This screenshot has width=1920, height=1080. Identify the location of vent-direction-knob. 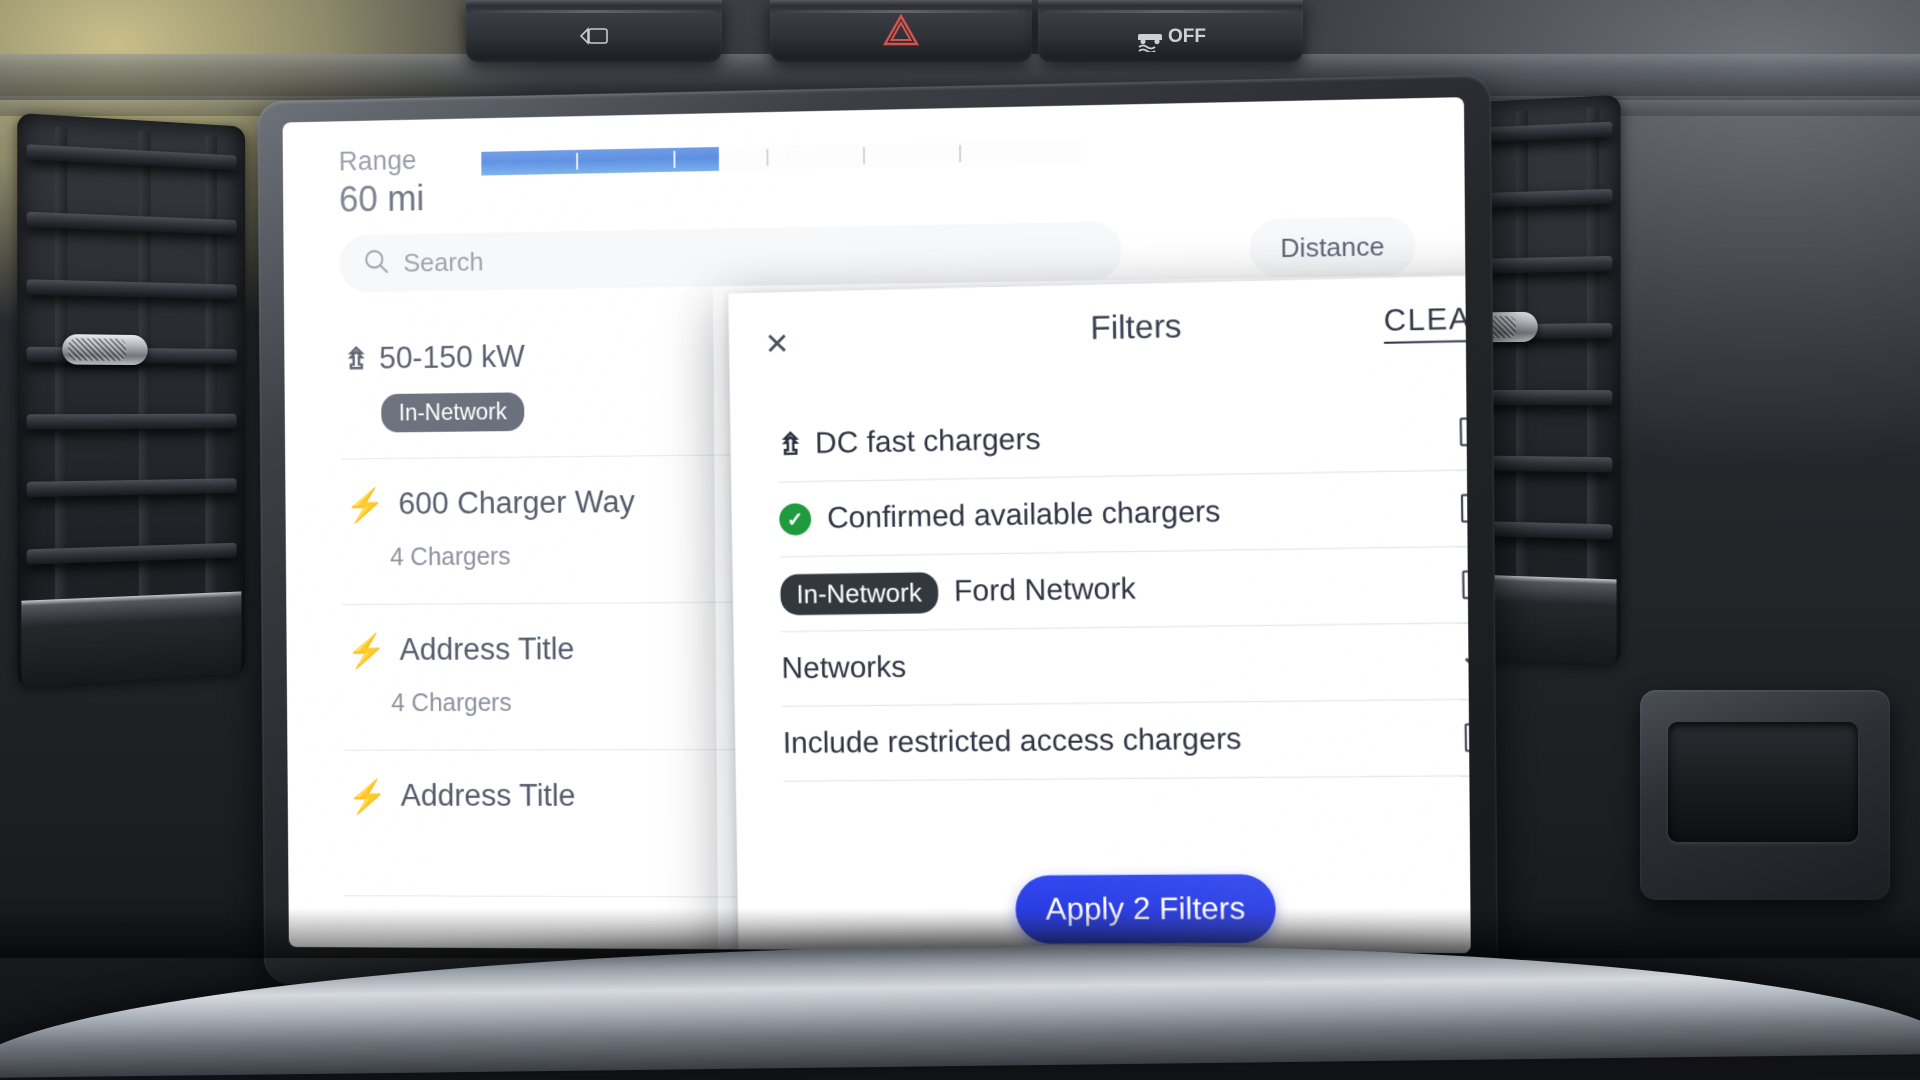
(105, 349).